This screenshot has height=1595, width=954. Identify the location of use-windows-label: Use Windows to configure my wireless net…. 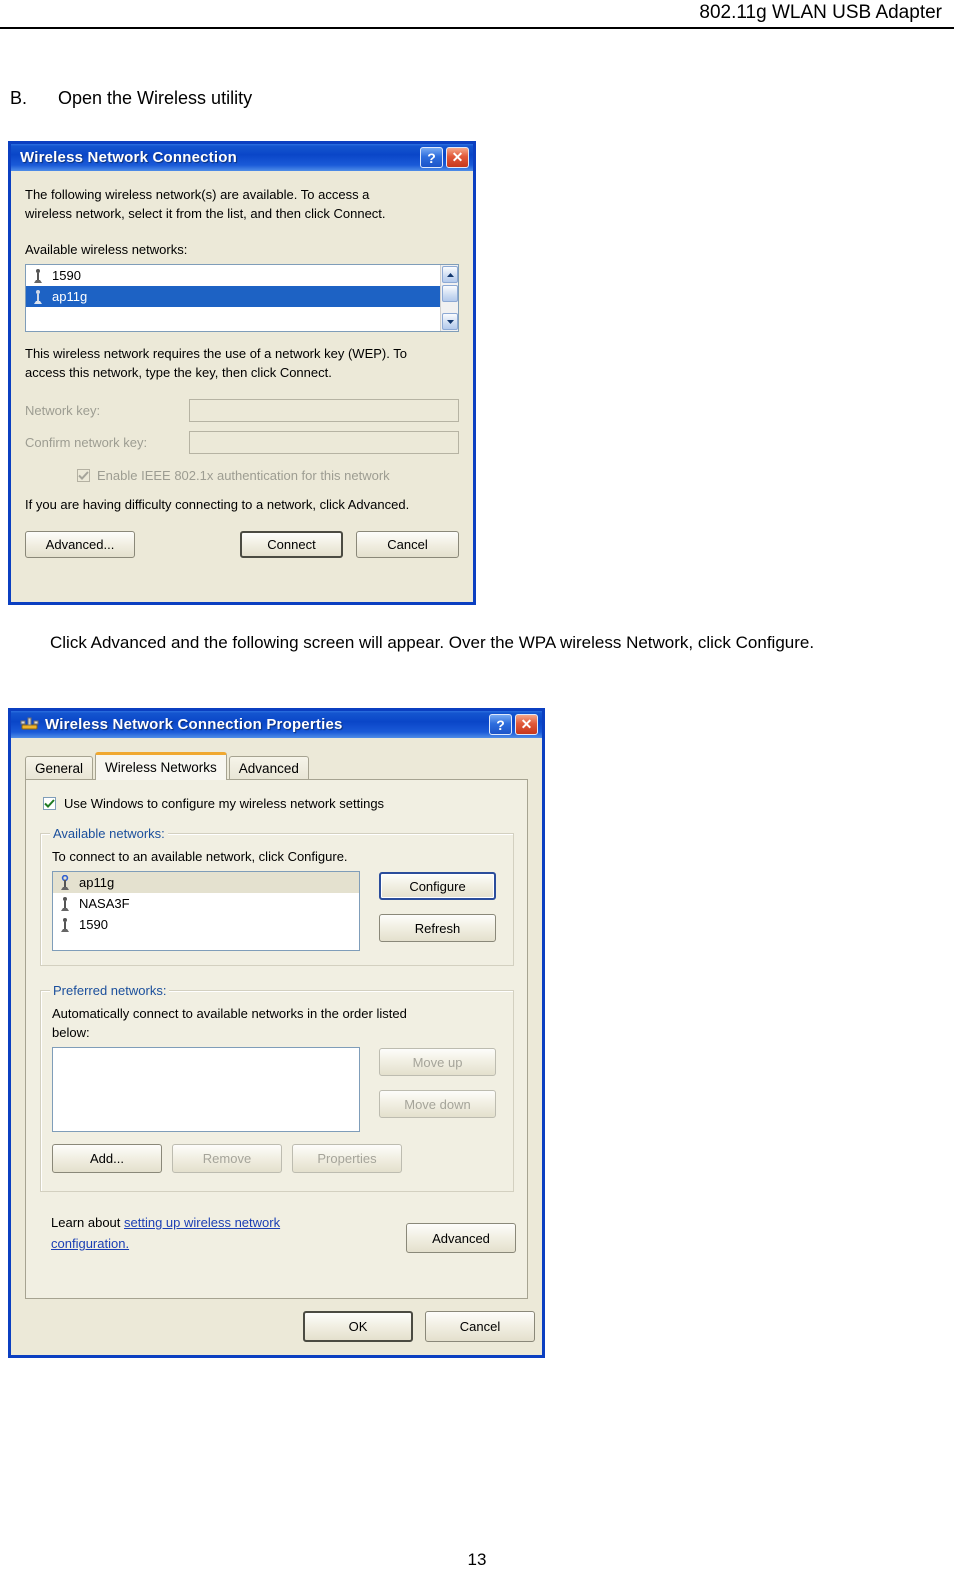
(224, 803).